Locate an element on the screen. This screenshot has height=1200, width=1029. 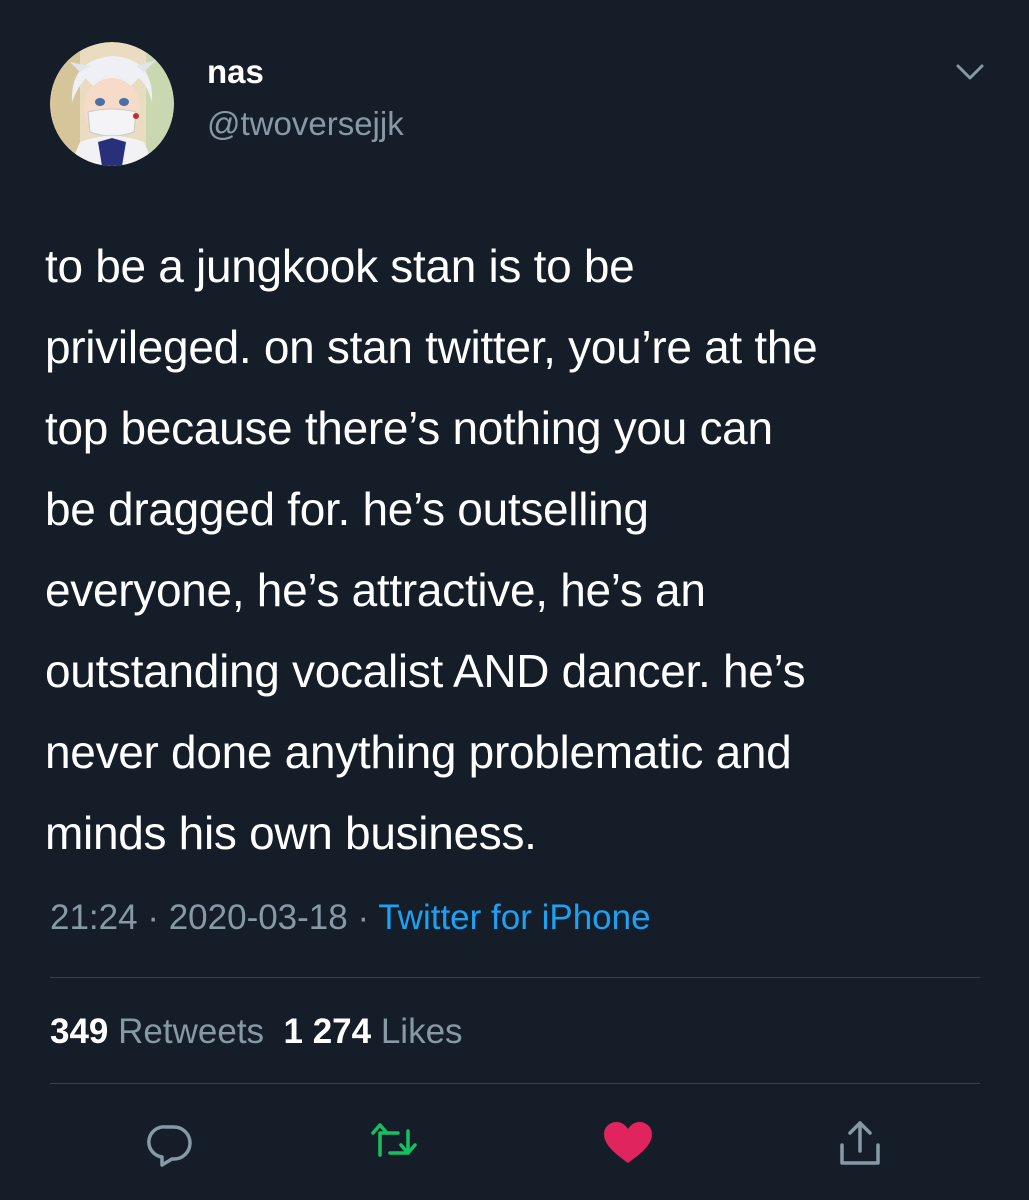
retweets-label: Retweets is located at coordinates (191, 1031).